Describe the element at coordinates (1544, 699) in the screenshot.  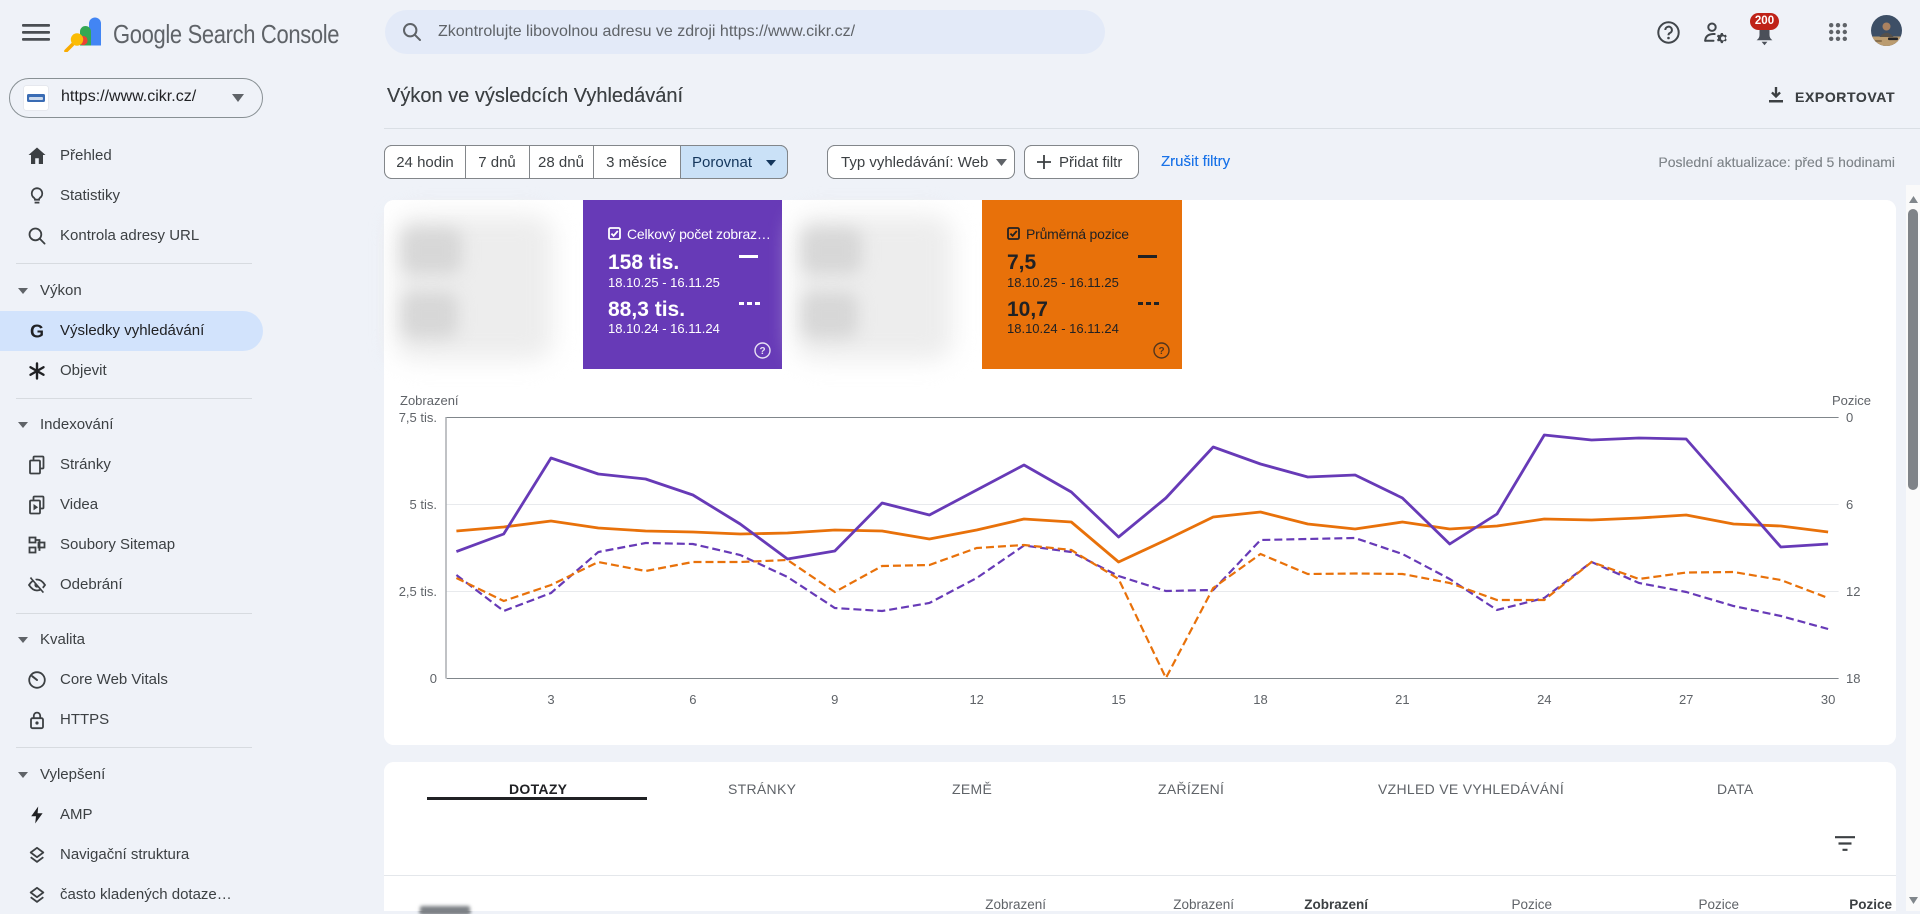
I see `svg-text: 24` at that location.